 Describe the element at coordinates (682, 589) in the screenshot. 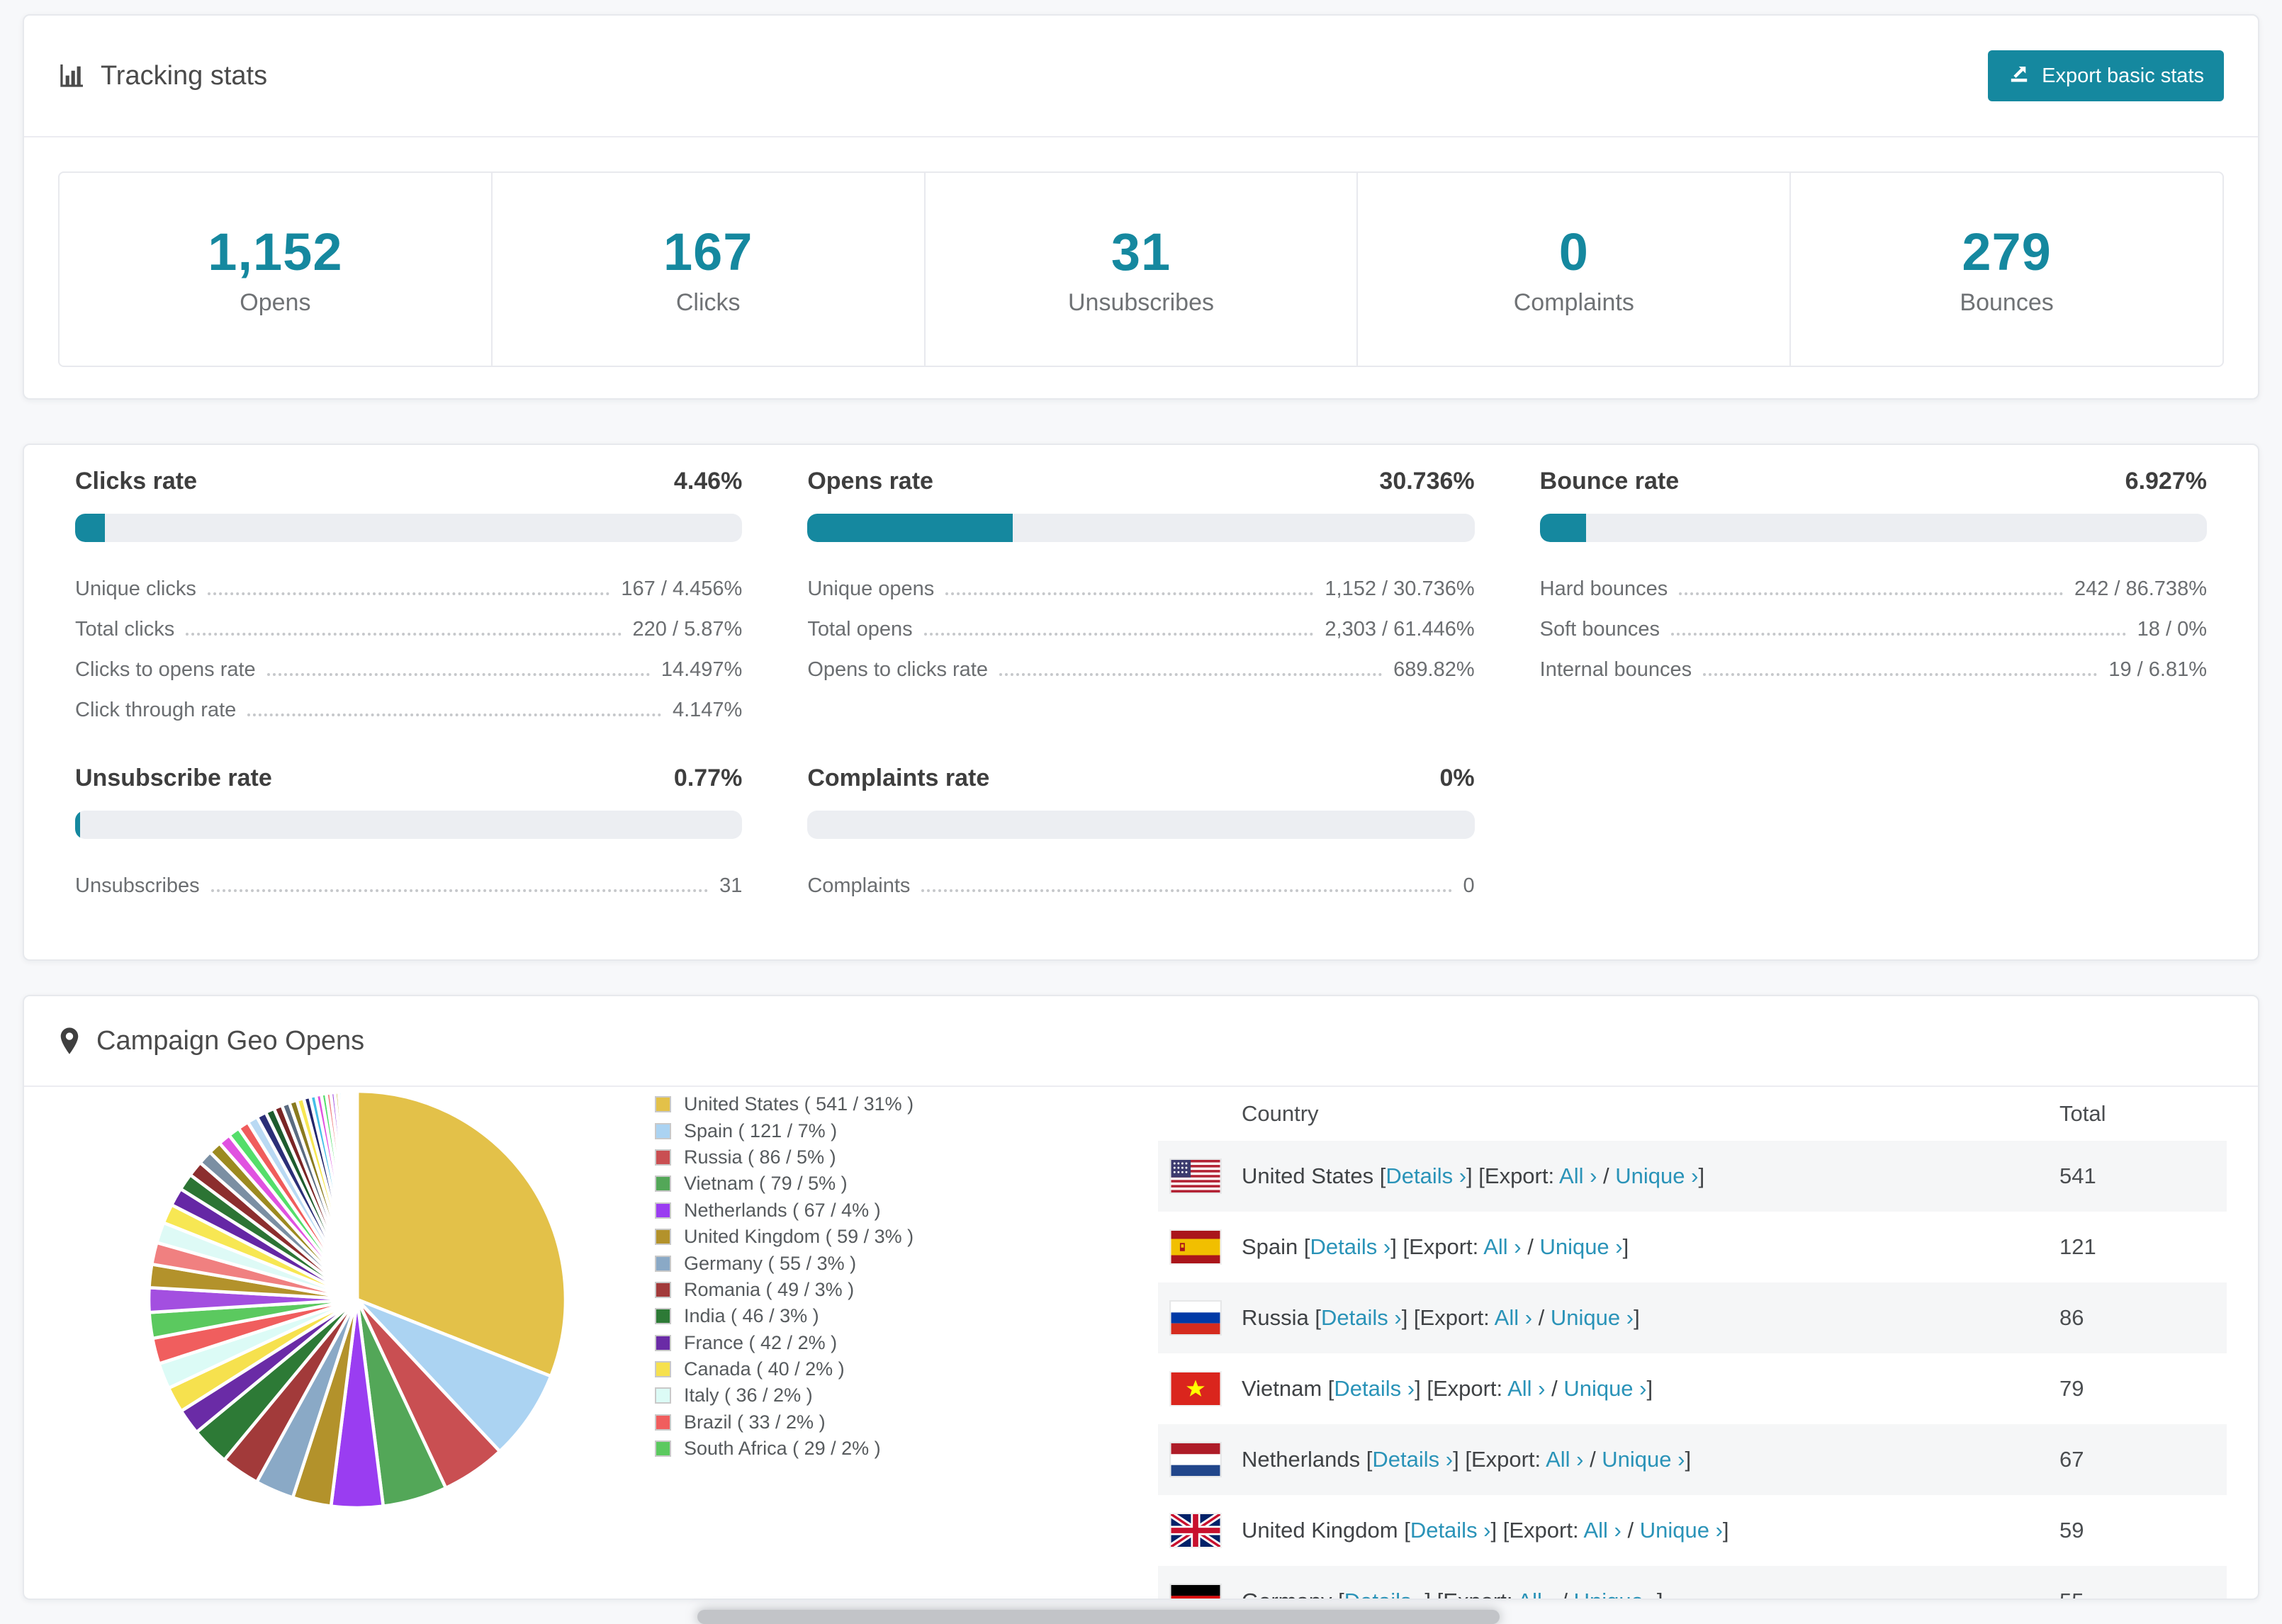

I see `rate-stat-value: 167 / 4.456%` at that location.